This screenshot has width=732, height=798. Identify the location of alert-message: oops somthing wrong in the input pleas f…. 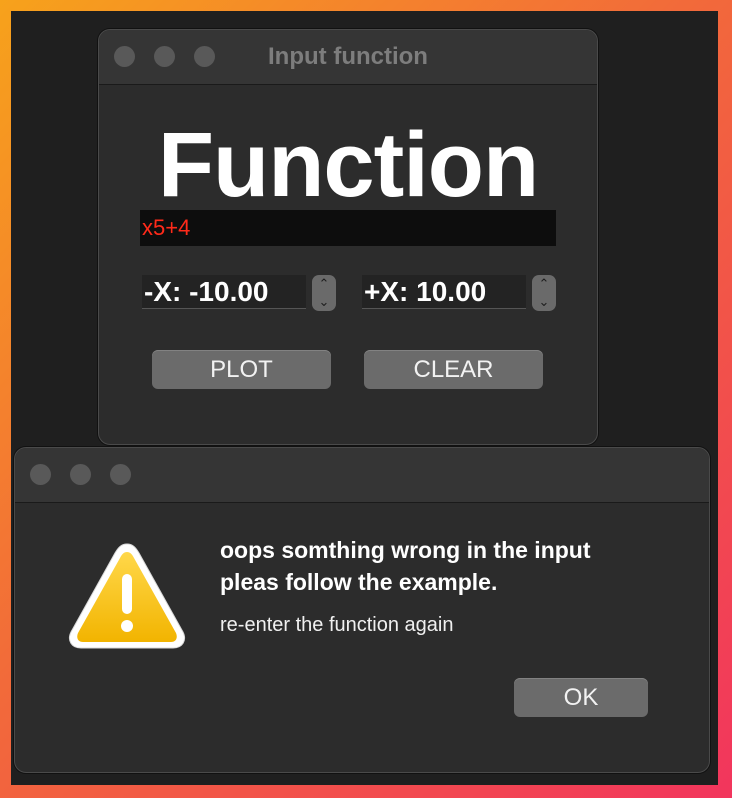
(450, 566).